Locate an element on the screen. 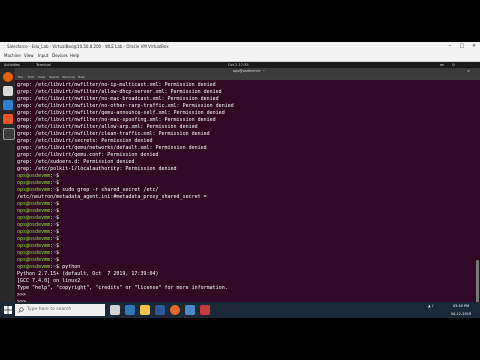  word-icon is located at coordinates (160, 310).